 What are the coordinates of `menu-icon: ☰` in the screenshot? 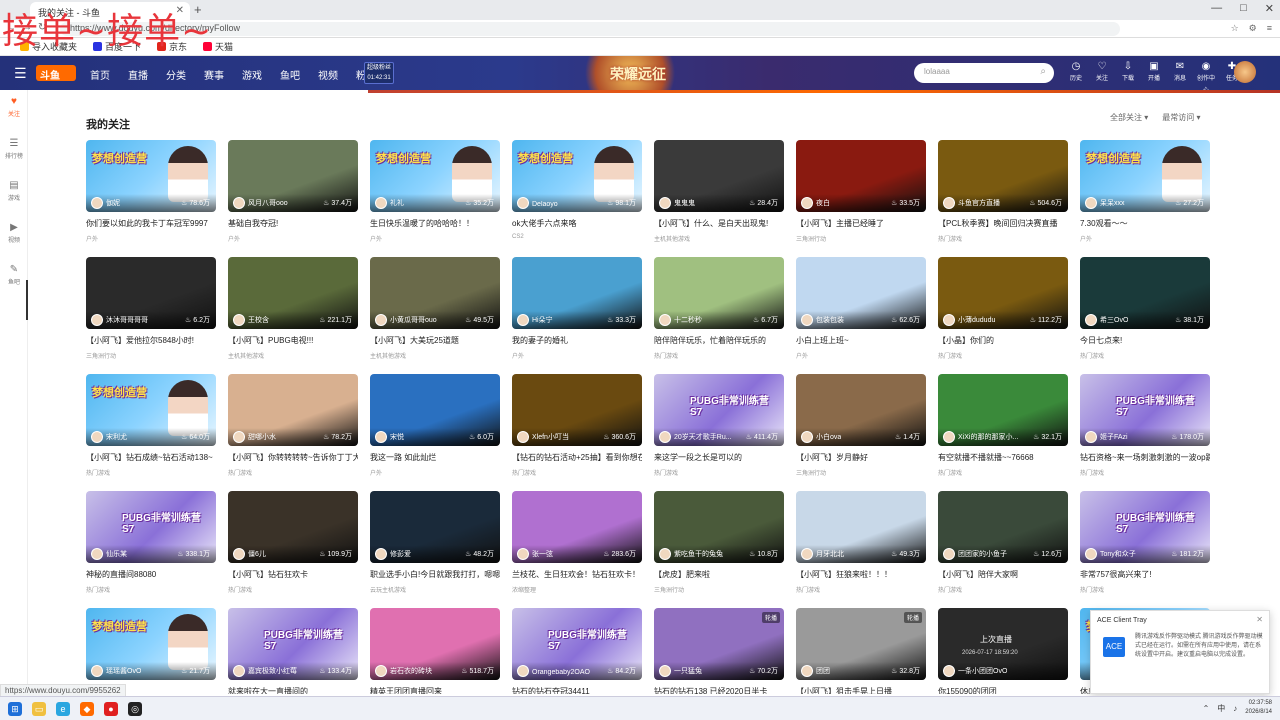 It's located at (20, 73).